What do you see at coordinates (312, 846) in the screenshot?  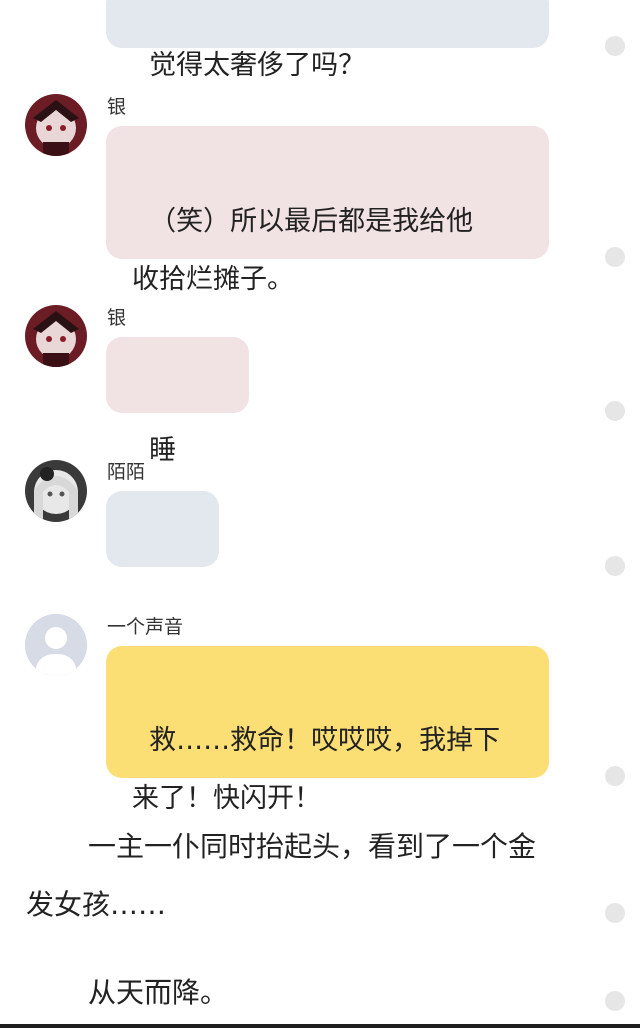 I see `narration-line: 一主一仆同时抬起头，看到了一个金` at bounding box center [312, 846].